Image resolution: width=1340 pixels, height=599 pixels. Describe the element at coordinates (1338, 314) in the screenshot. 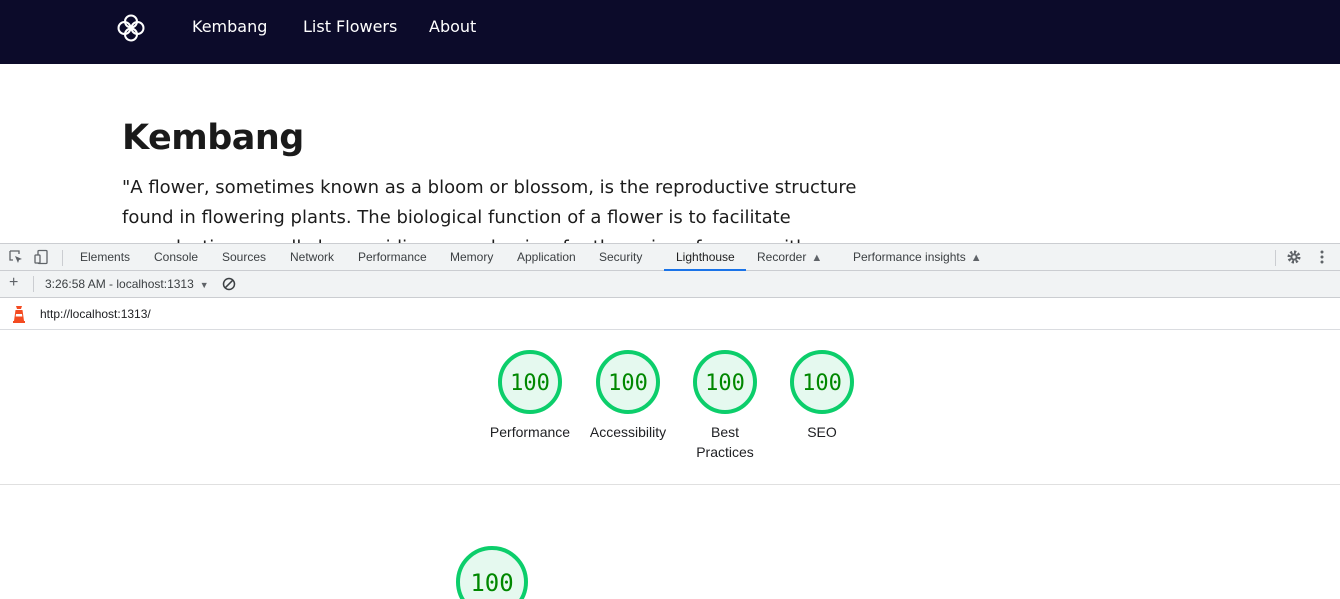

I see `more-vertical-icon: ⋮` at that location.